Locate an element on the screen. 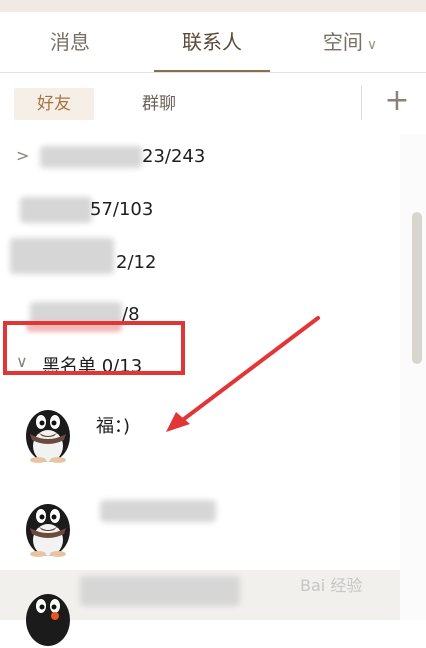 Image resolution: width=426 pixels, height=648 pixels. contact-row is located at coordinates (200, 527).